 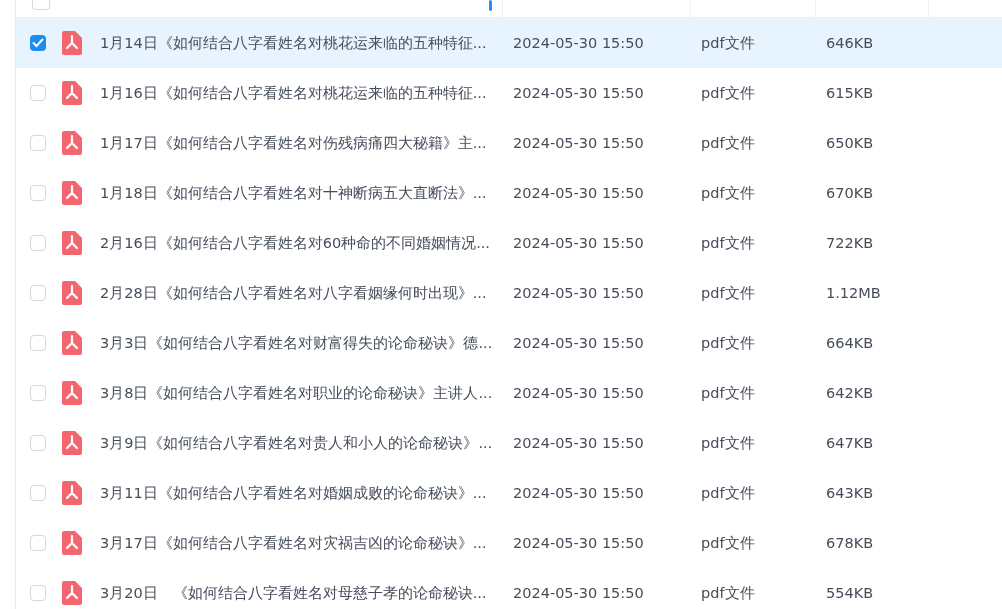 What do you see at coordinates (41, 5) in the screenshot?
I see `select-all-checkbox` at bounding box center [41, 5].